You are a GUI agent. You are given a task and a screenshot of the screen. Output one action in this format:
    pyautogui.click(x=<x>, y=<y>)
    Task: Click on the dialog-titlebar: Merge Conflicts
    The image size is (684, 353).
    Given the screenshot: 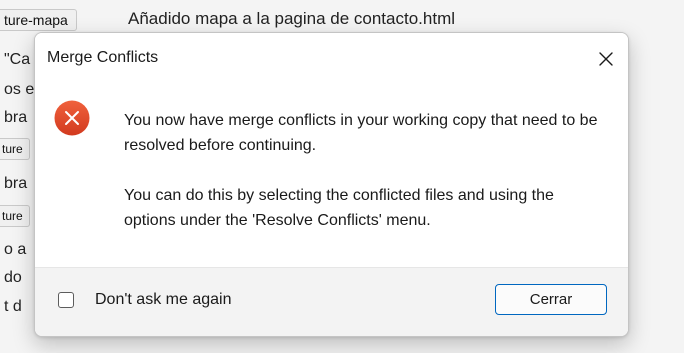 What is the action you would take?
    pyautogui.click(x=331, y=59)
    